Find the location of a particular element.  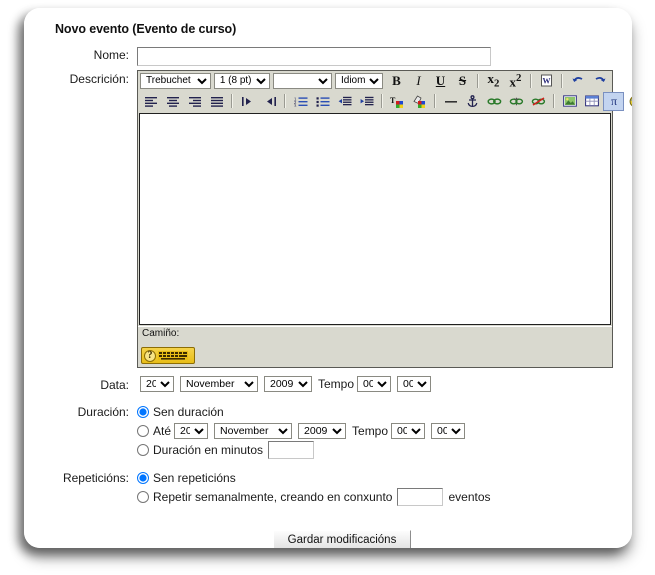

duration-minutes-input is located at coordinates (291, 450).